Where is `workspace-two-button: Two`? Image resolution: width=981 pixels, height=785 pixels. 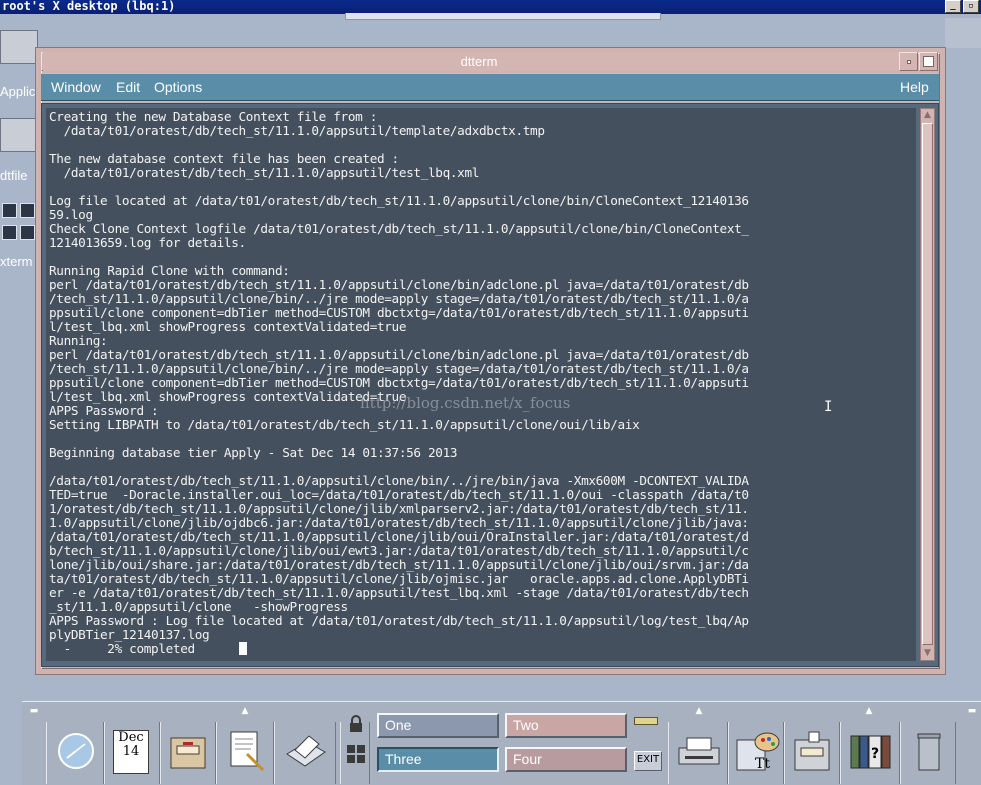 workspace-two-button: Two is located at coordinates (566, 725).